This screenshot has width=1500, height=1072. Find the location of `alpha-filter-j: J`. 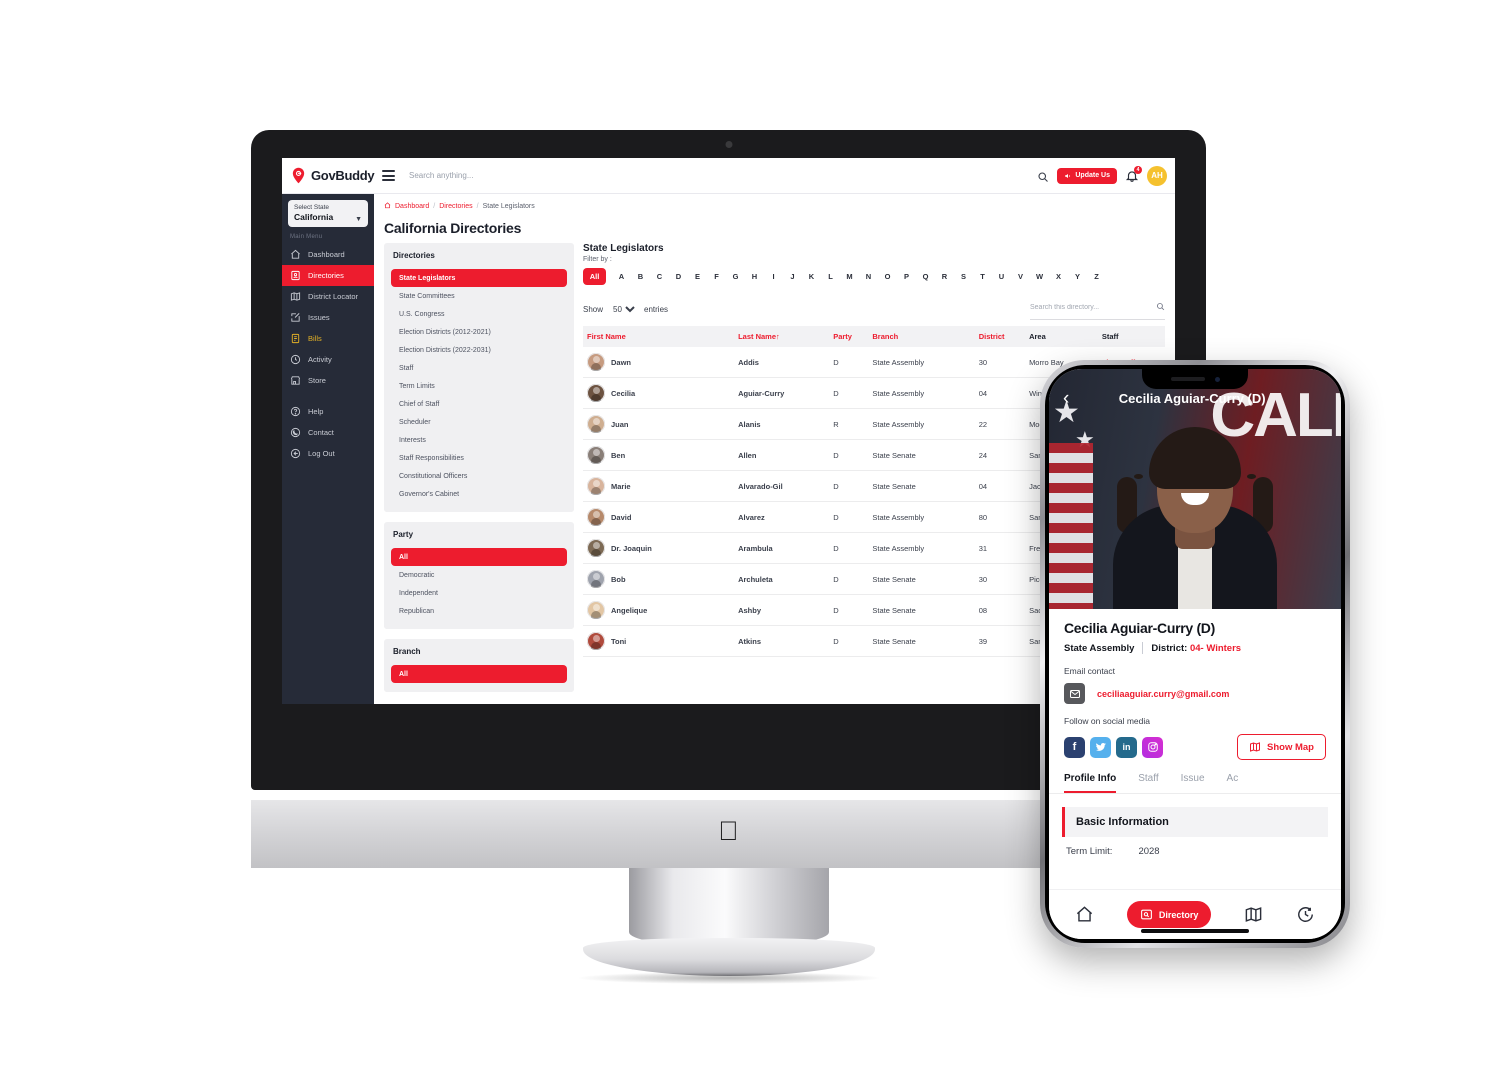

alpha-filter-j: J is located at coordinates (792, 276).